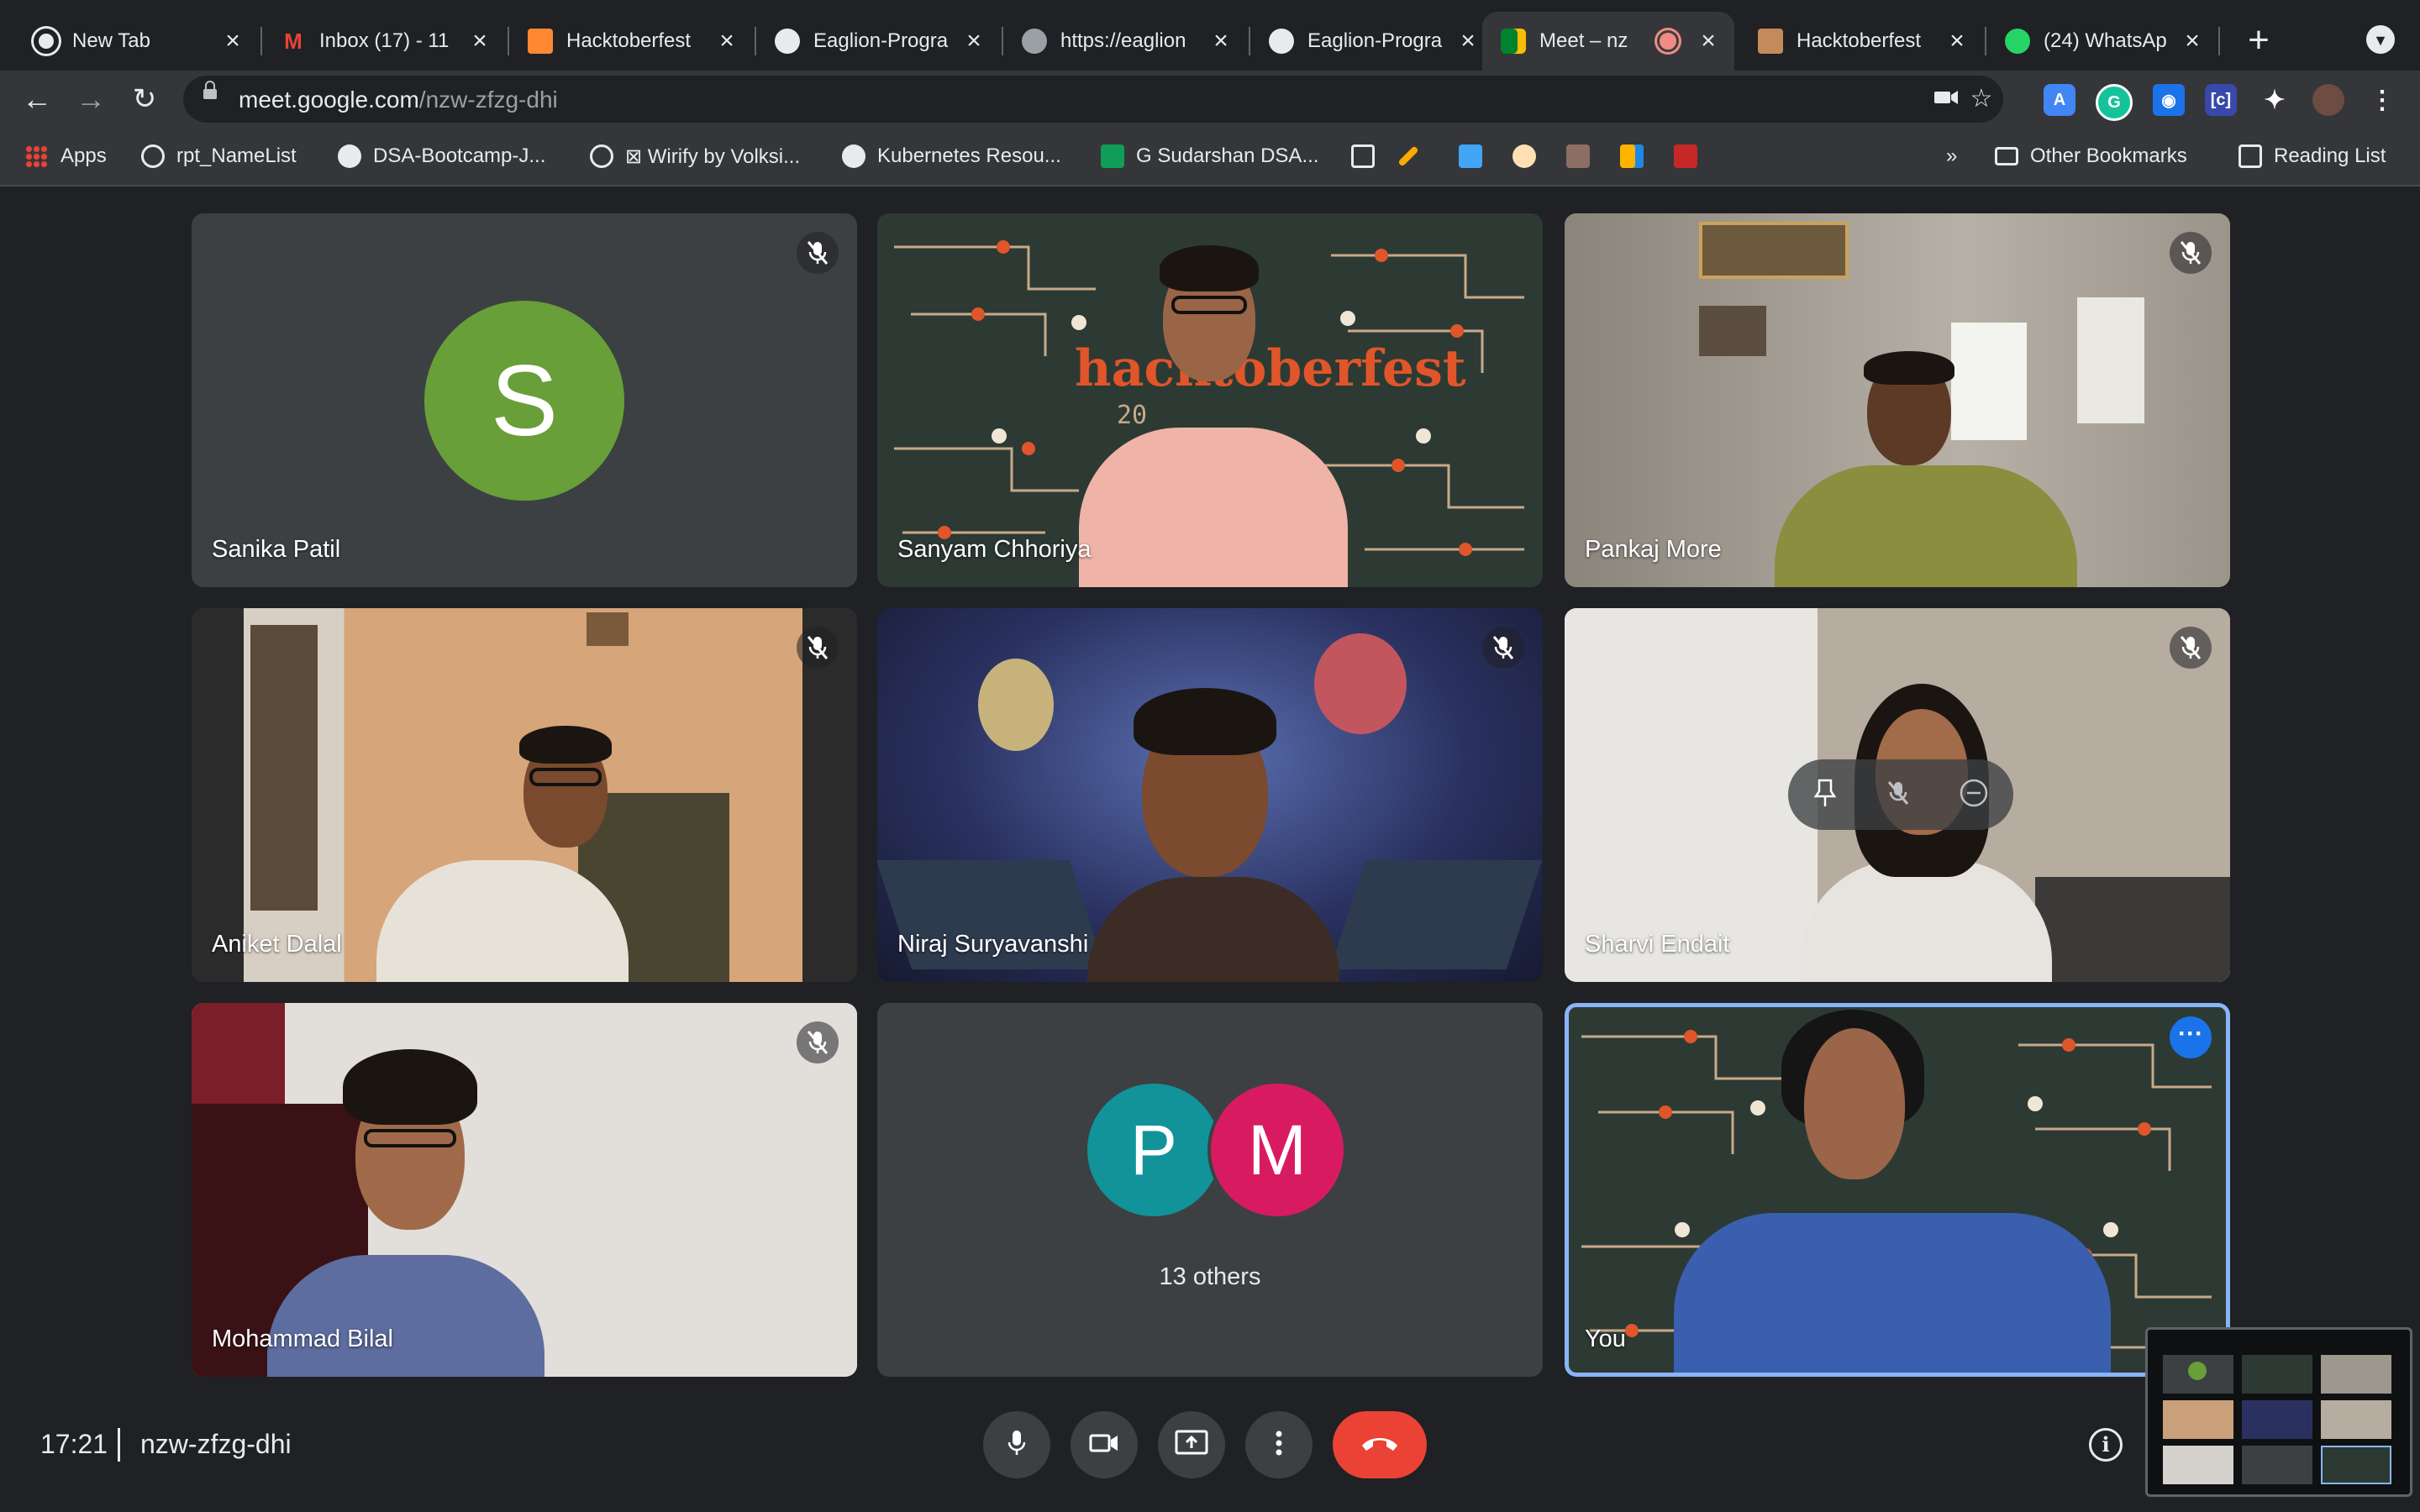  I want to click on tab-title: Inbox (17) - 11, so click(384, 40).